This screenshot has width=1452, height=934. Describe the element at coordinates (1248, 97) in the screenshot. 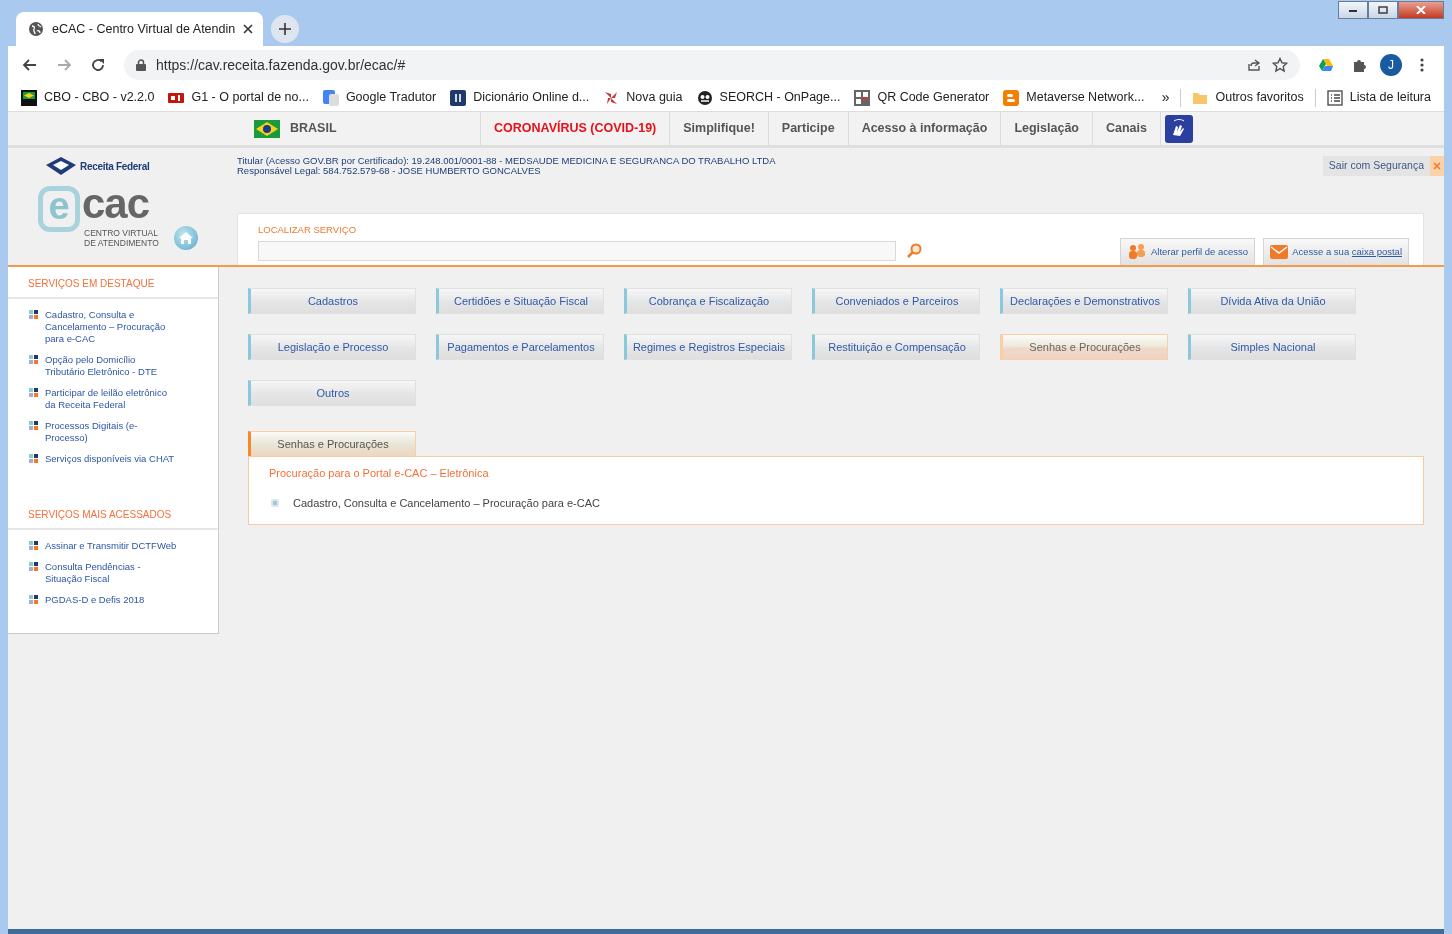

I see `bookmark-link: Outros favoritos` at that location.